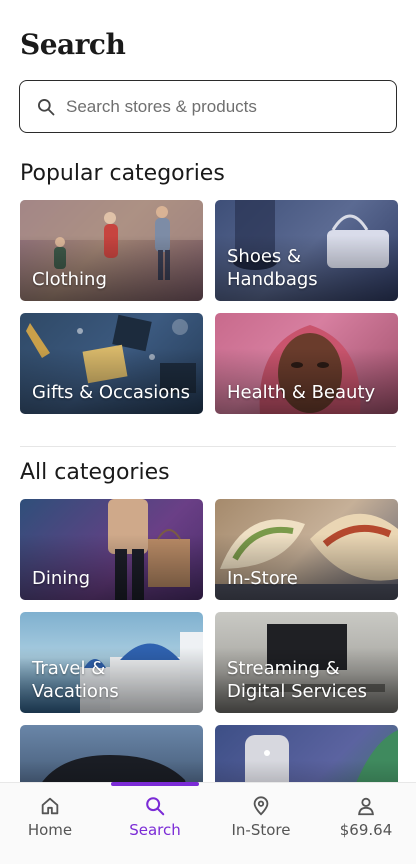 This screenshot has width=416, height=864. What do you see at coordinates (155, 784) in the screenshot?
I see `active-tab-indicator` at bounding box center [155, 784].